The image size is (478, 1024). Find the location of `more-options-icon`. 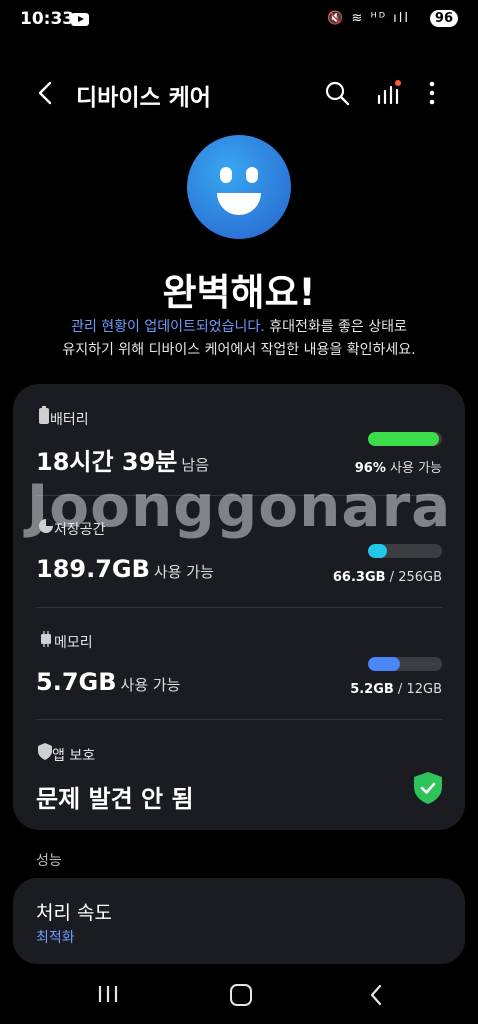

more-options-icon is located at coordinates (432, 93).